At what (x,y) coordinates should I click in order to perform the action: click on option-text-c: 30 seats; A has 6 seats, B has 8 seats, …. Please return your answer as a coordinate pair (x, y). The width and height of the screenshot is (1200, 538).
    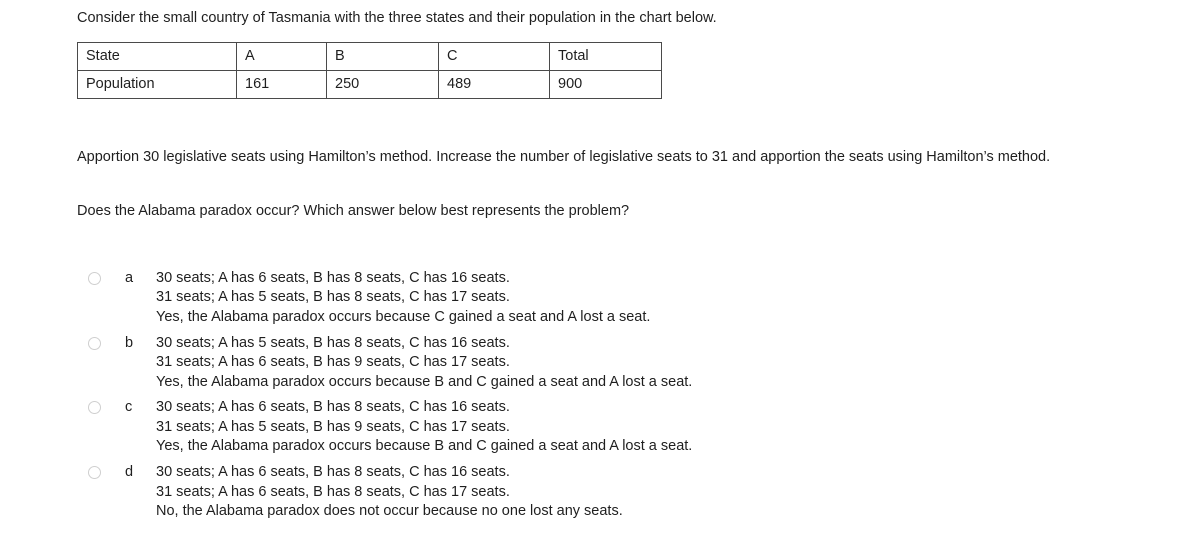
    Looking at the image, I should click on (424, 427).